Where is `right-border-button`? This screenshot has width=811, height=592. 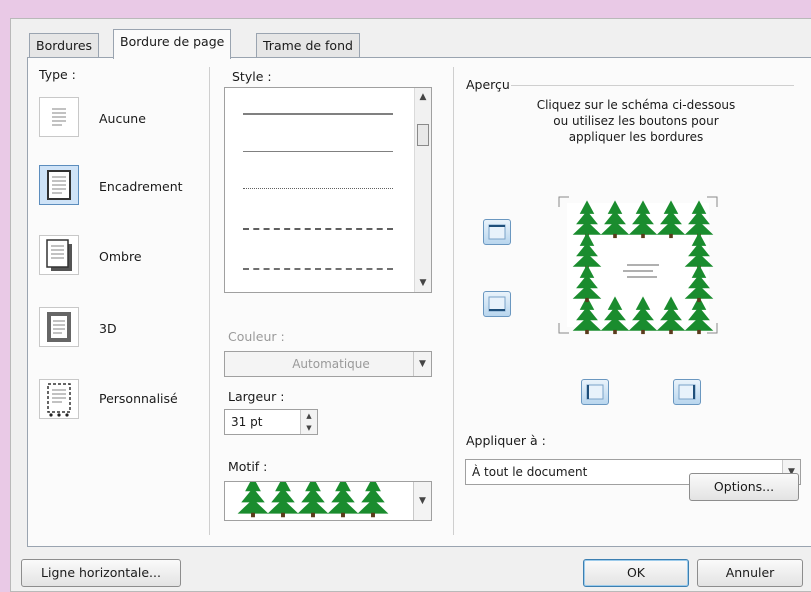
right-border-button is located at coordinates (687, 392).